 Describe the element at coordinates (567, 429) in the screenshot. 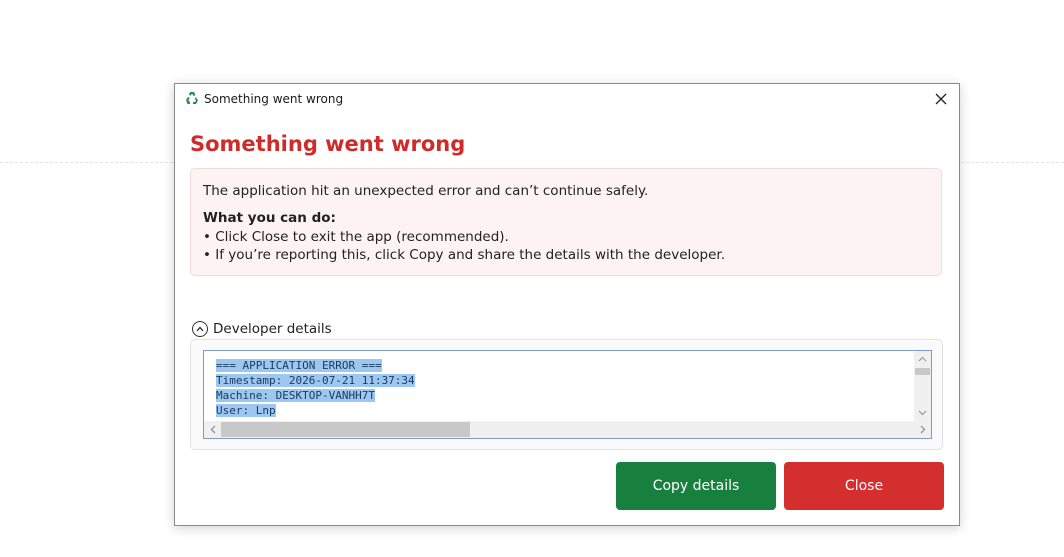

I see `horizontal-scrollbar` at that location.